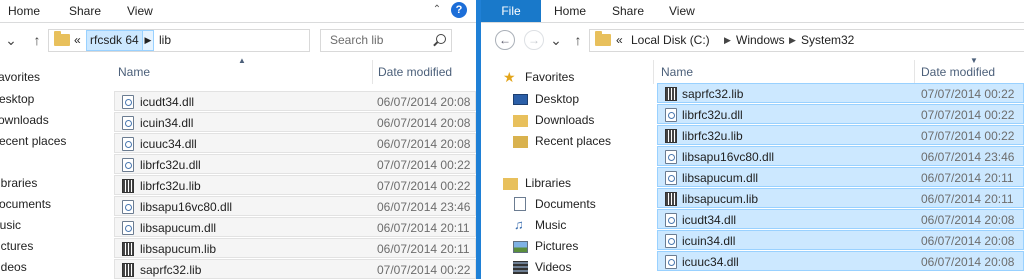  Describe the element at coordinates (534, 40) in the screenshot. I see `forward-arrow-icon: →` at that location.